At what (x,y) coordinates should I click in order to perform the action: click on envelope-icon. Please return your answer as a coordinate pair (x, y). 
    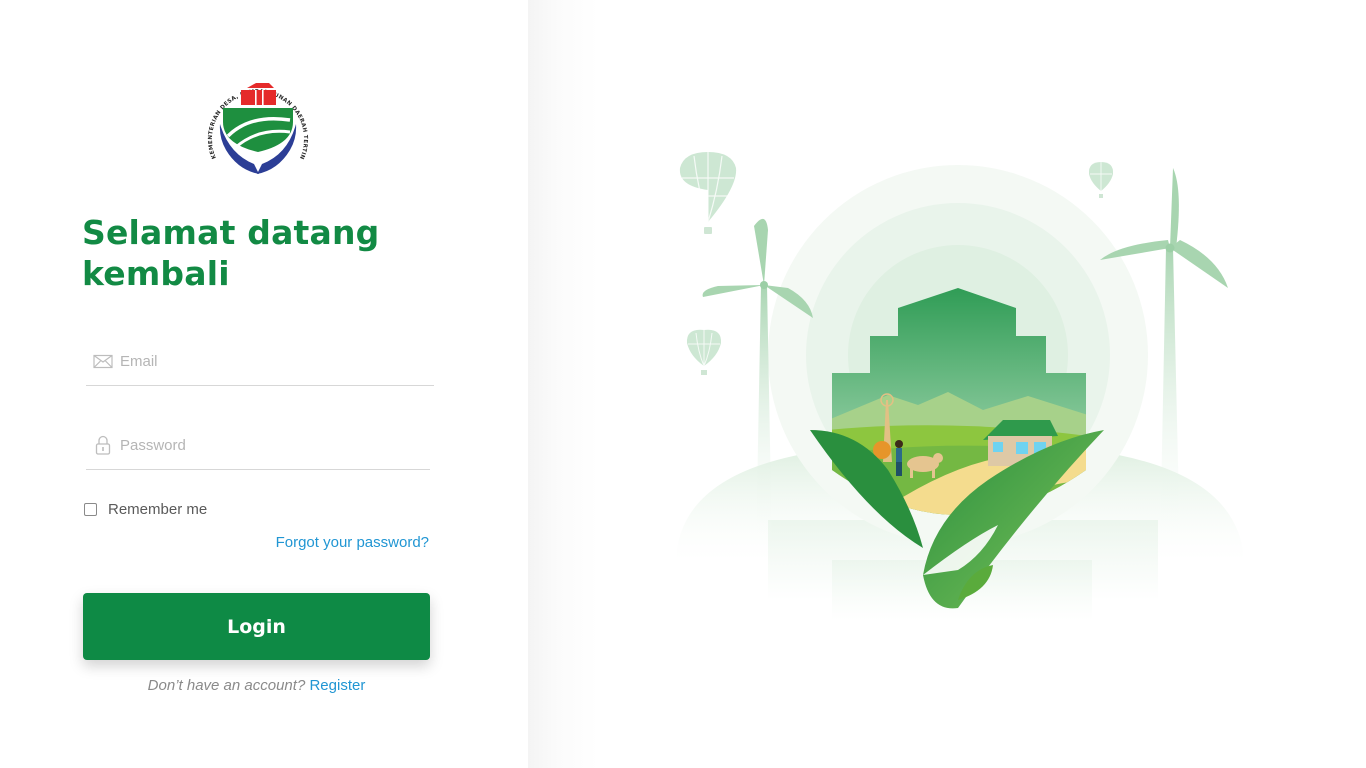
    Looking at the image, I should click on (103, 361).